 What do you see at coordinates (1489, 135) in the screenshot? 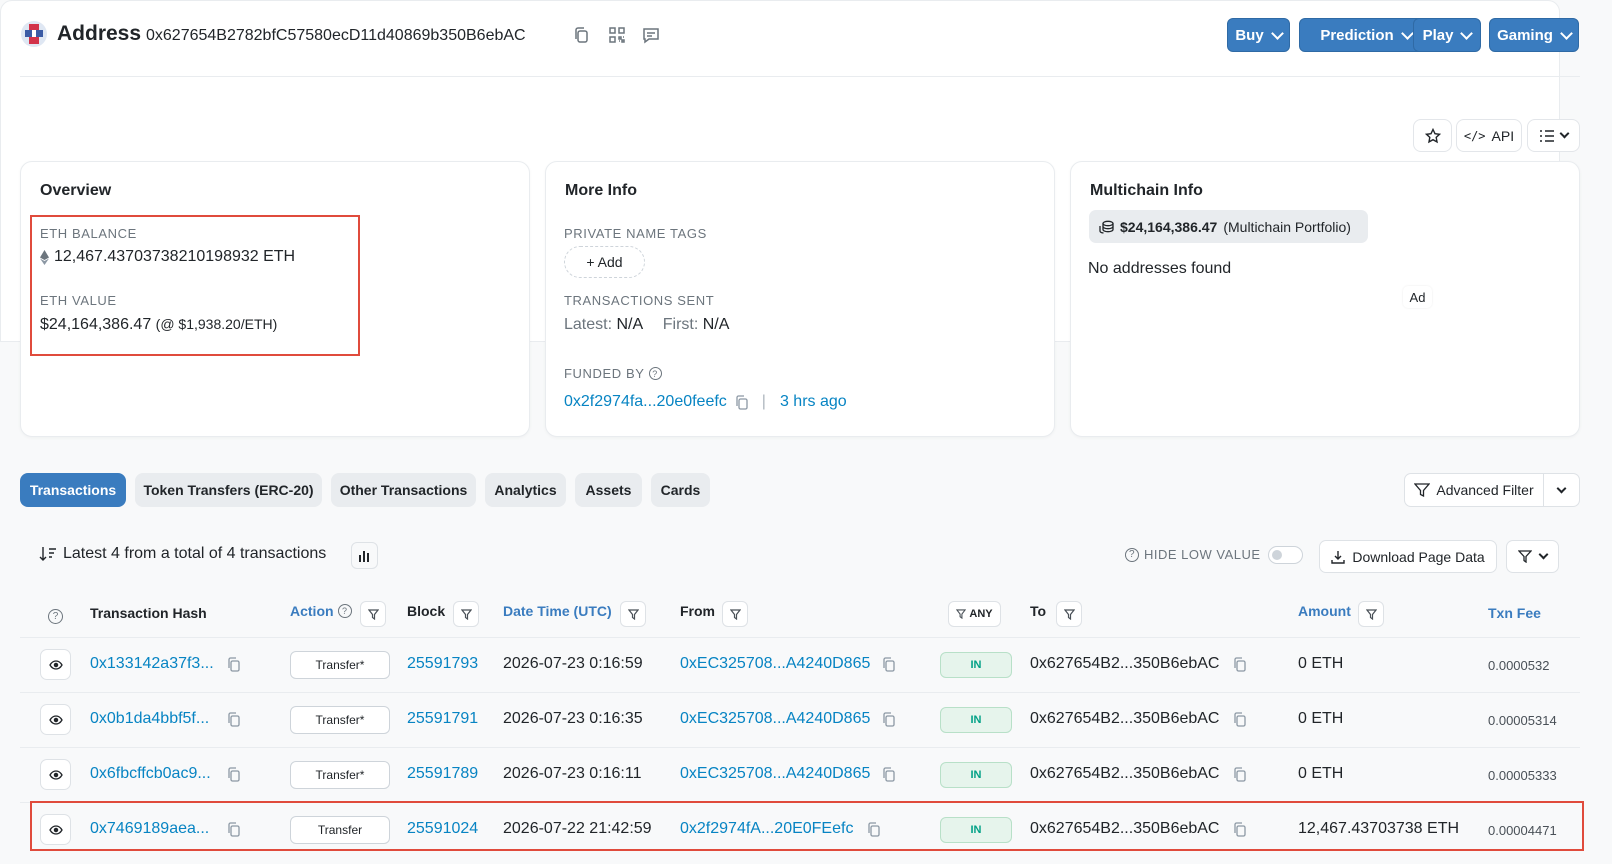
I see `api-button: </> API` at bounding box center [1489, 135].